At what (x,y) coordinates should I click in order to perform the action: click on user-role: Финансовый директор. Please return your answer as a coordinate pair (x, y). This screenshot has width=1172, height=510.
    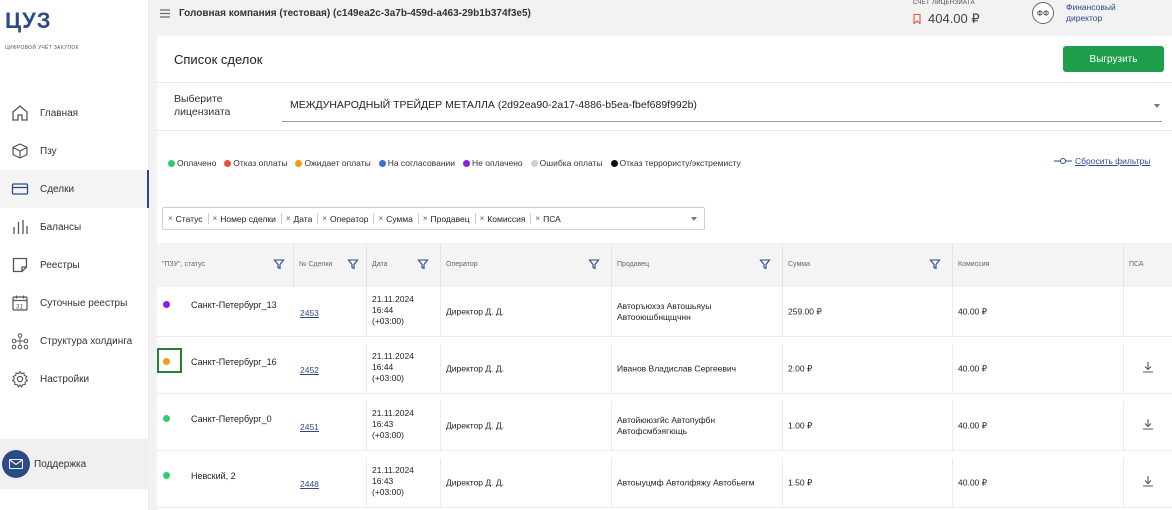
    Looking at the image, I should click on (1101, 13).